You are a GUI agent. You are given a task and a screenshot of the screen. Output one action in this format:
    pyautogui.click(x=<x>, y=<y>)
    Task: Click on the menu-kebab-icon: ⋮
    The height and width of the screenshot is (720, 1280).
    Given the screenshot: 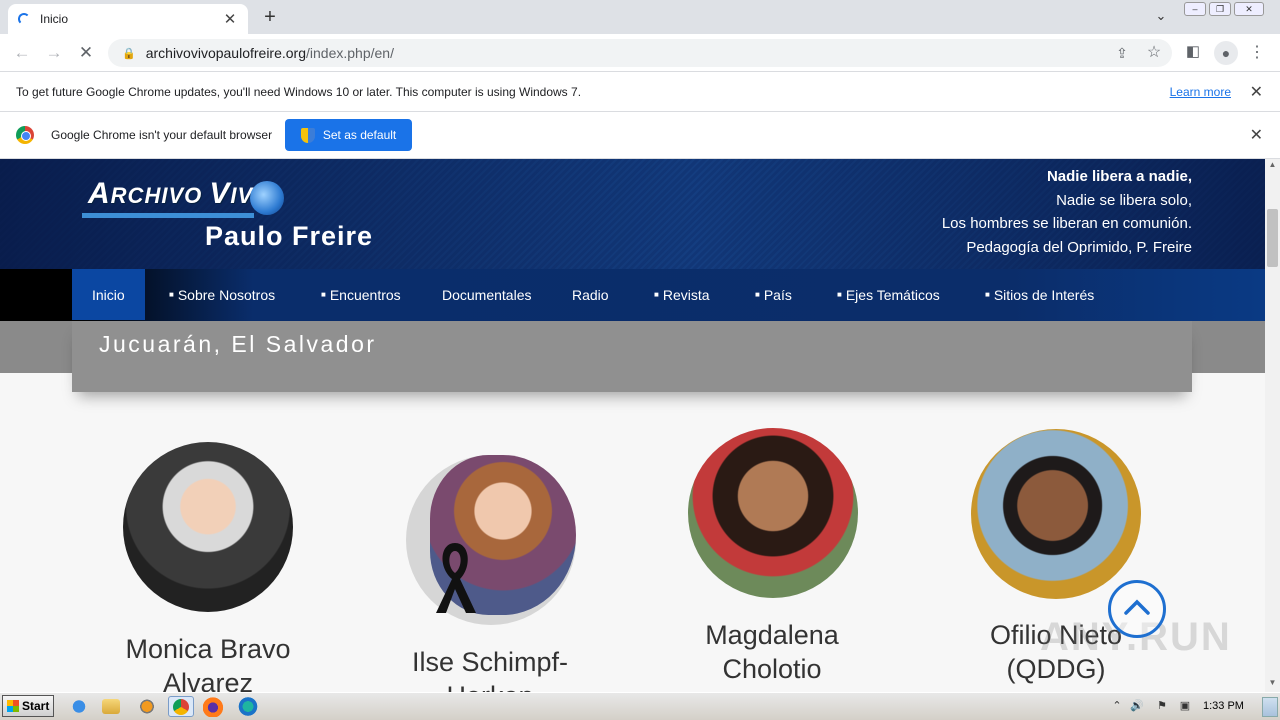 What is the action you would take?
    pyautogui.click(x=1257, y=53)
    